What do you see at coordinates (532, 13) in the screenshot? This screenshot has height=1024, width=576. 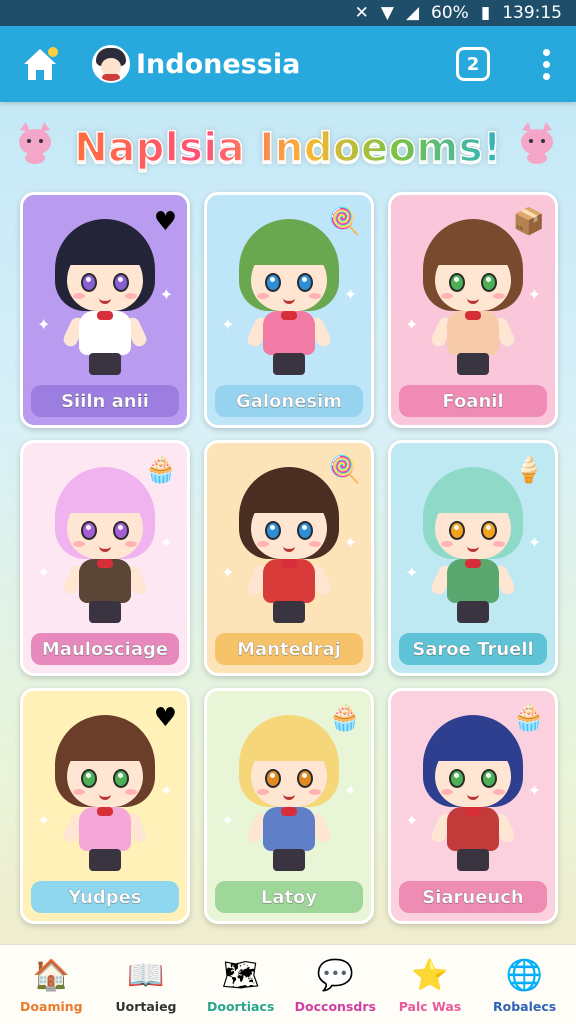 I see `clock: 139:15` at bounding box center [532, 13].